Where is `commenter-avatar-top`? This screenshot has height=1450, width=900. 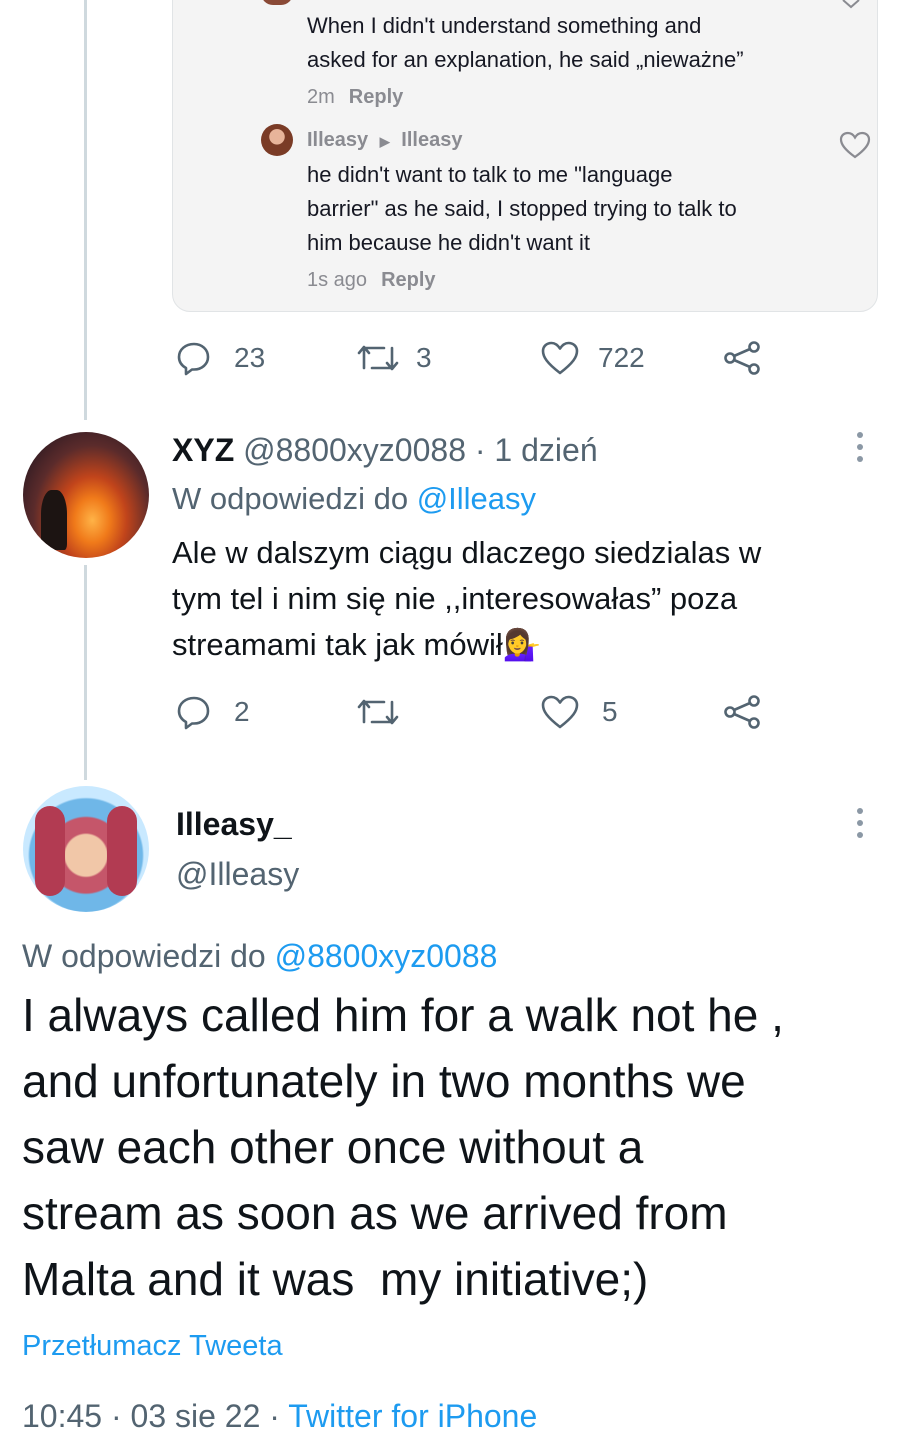 commenter-avatar-top is located at coordinates (277, 2).